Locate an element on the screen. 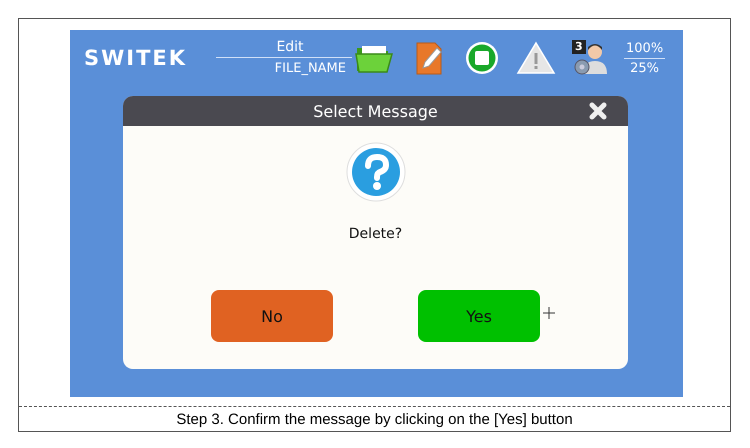  yes-button: Yes is located at coordinates (479, 316).